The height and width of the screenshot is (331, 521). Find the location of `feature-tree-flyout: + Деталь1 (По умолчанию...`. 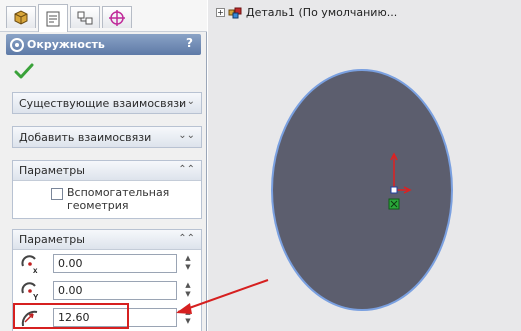

feature-tree-flyout: + Деталь1 (По умолчанию... is located at coordinates (306, 12).